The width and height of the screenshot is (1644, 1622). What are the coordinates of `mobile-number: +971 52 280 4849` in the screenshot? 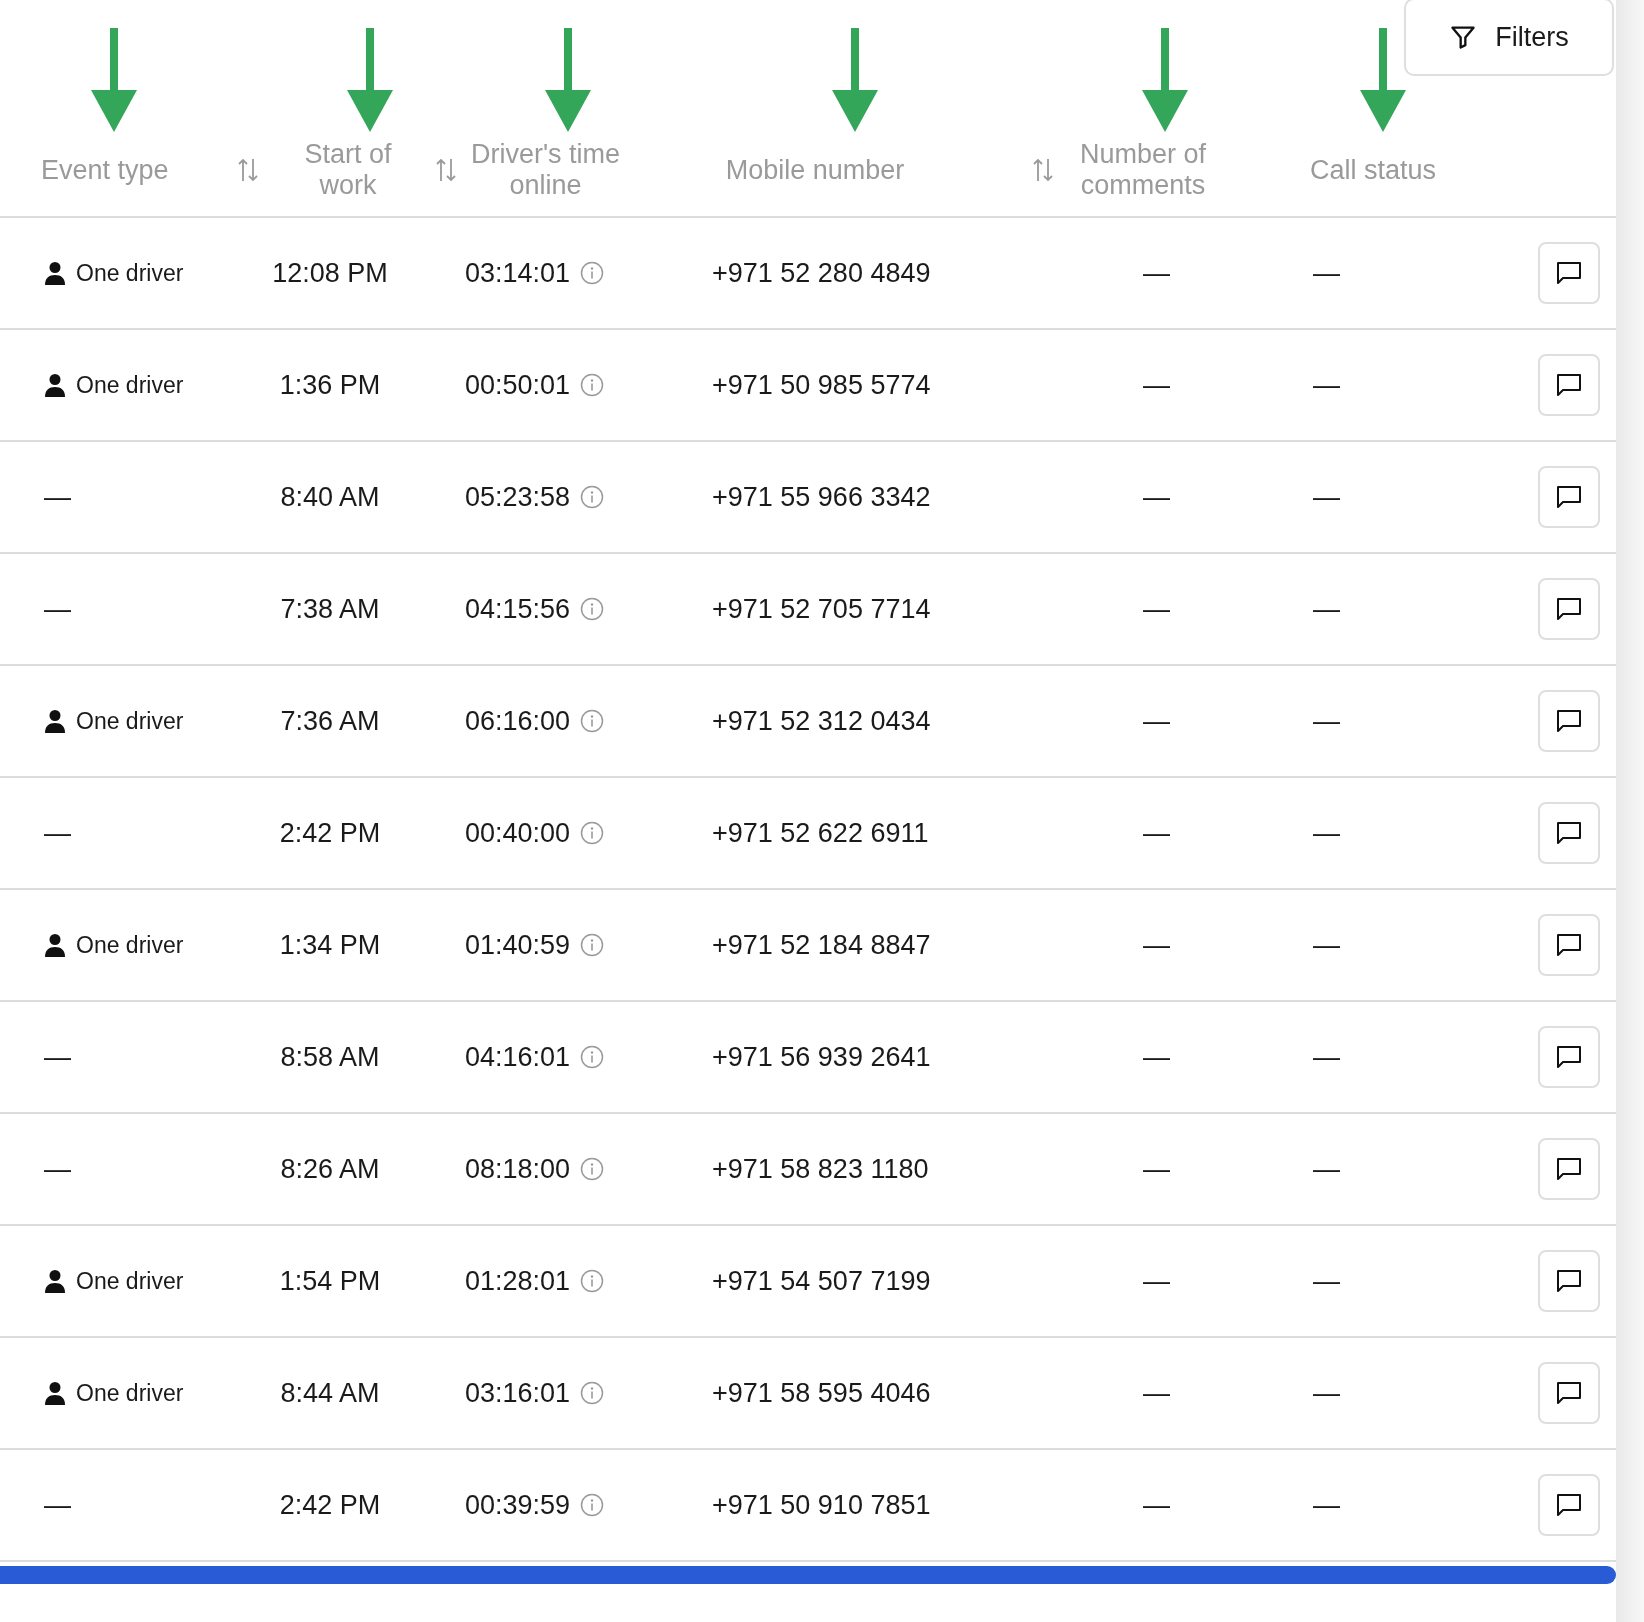 It's located at (821, 273).